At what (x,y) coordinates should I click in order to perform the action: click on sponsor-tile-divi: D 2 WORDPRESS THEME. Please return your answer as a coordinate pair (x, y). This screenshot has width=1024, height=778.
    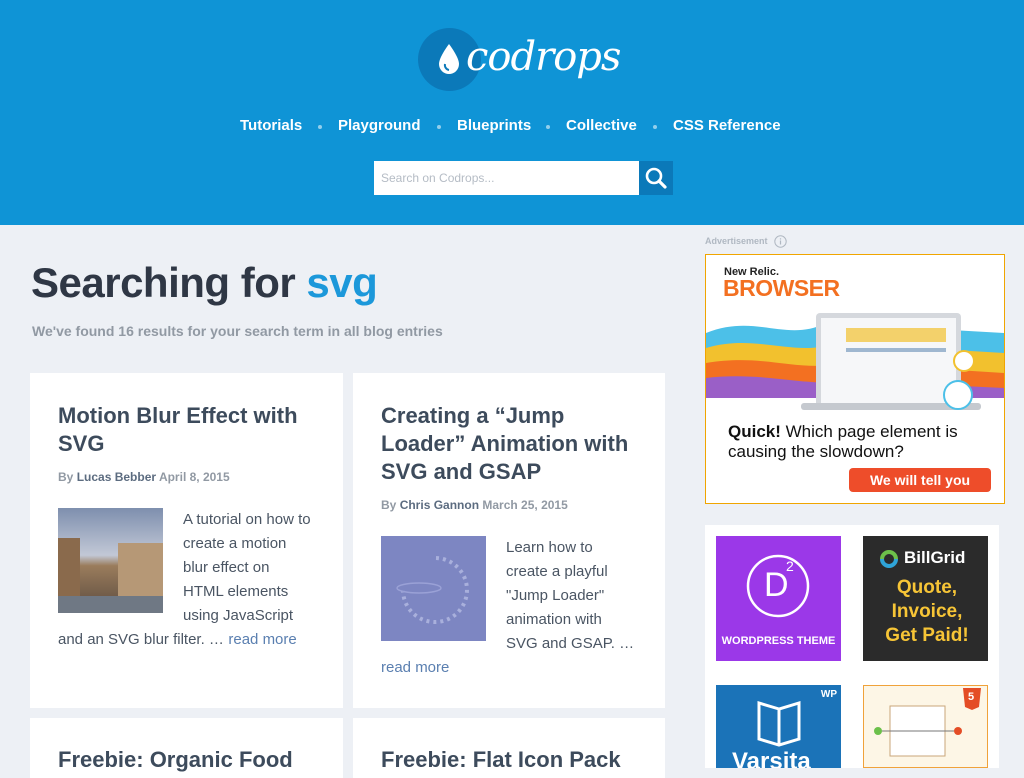
    Looking at the image, I should click on (778, 598).